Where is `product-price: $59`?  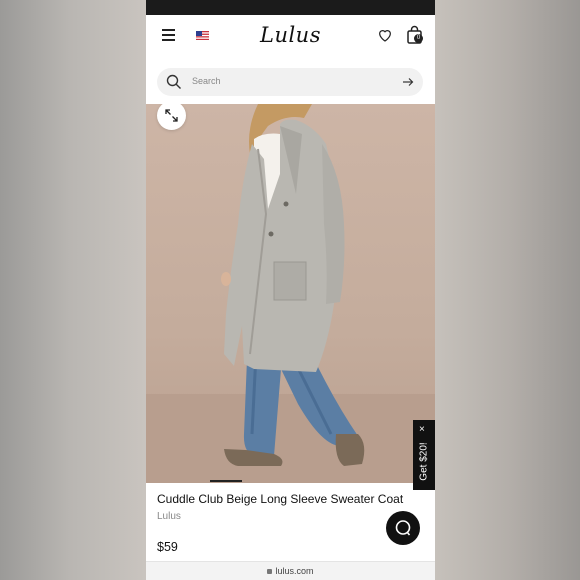
product-price: $59 is located at coordinates (167, 547).